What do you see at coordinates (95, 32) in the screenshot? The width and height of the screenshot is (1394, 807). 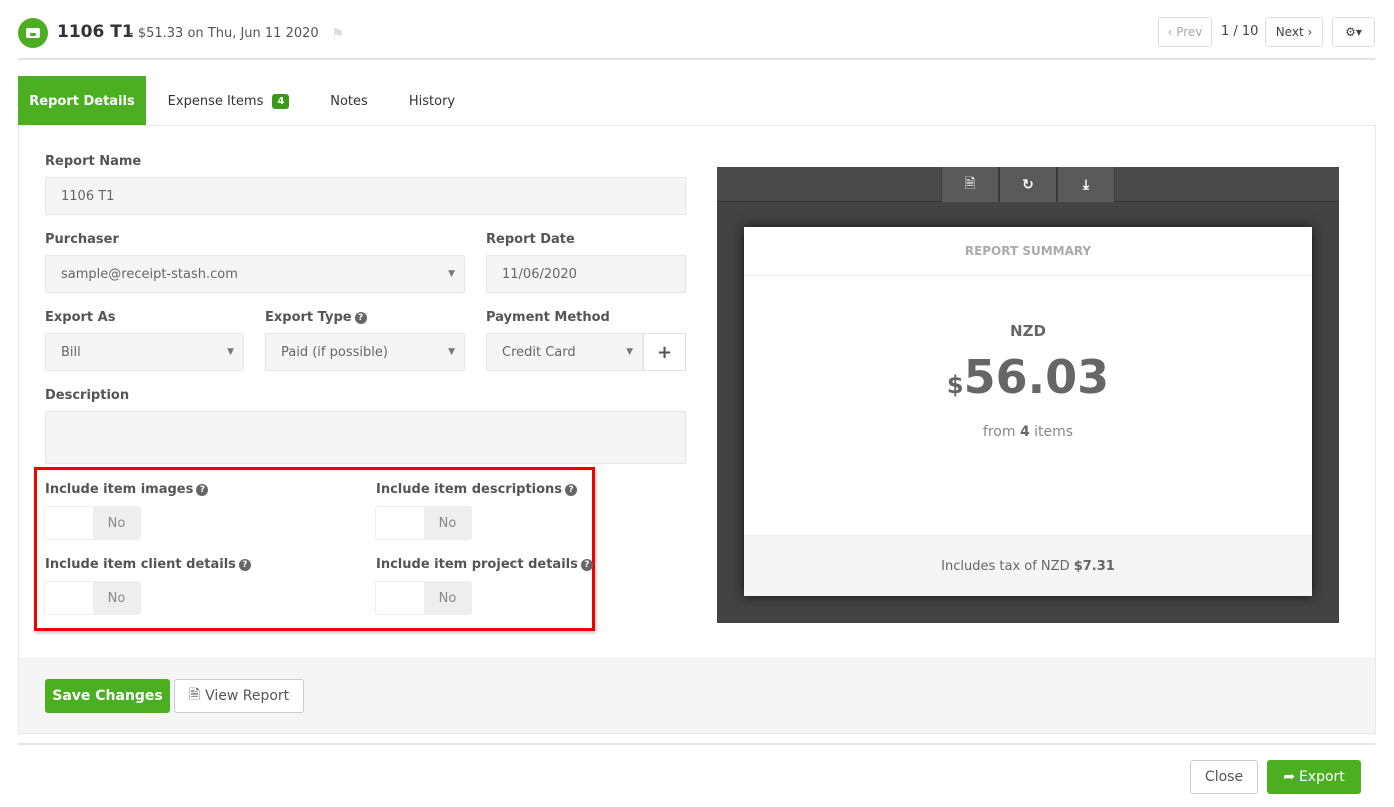 I see `page-title: 1106 T1` at bounding box center [95, 32].